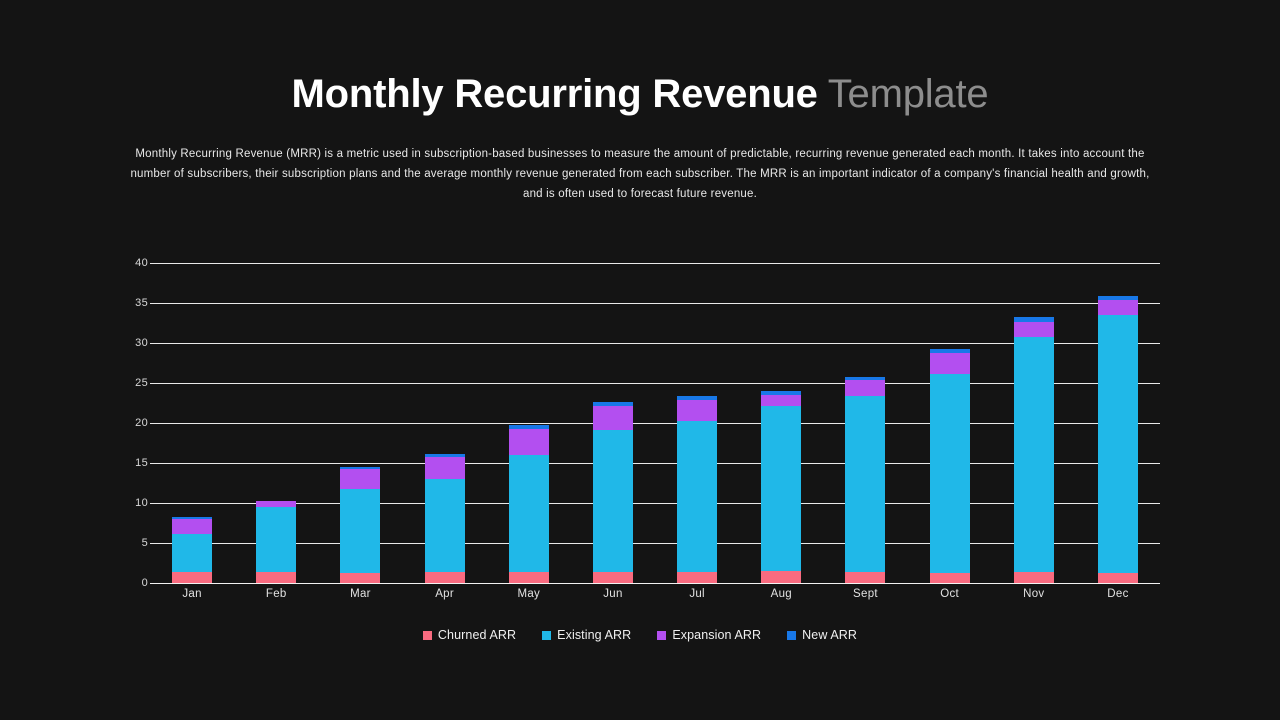 The width and height of the screenshot is (1280, 720). I want to click on y-axis-tick-label: 20, so click(141, 423).